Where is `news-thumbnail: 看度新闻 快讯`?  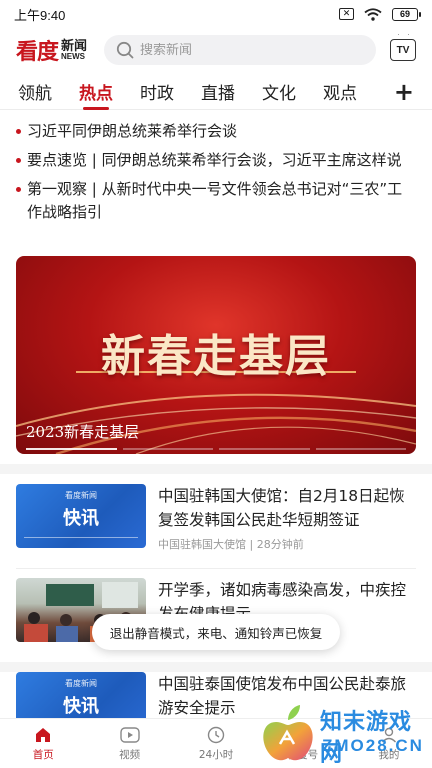
news-thumbnail: 看度新闻 快讯 is located at coordinates (81, 516).